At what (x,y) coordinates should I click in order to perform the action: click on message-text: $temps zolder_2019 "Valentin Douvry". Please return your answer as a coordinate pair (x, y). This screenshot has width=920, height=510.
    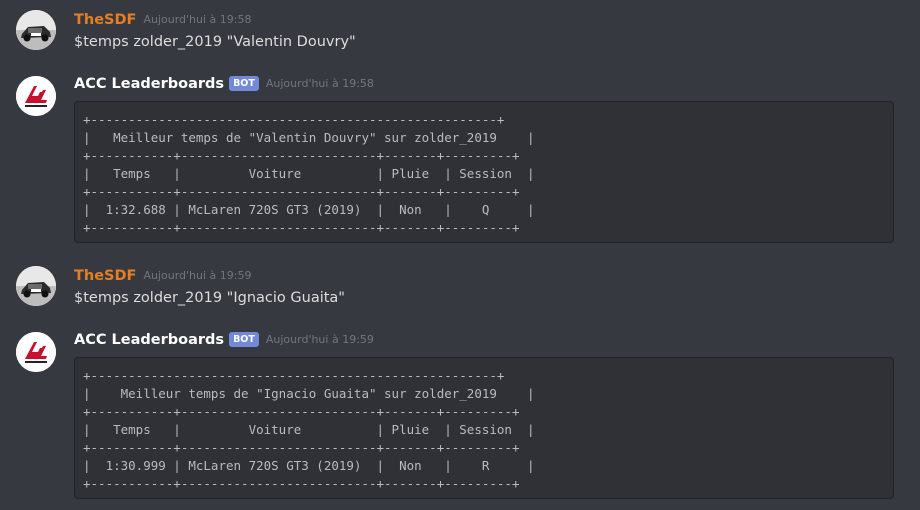
    Looking at the image, I should click on (215, 42).